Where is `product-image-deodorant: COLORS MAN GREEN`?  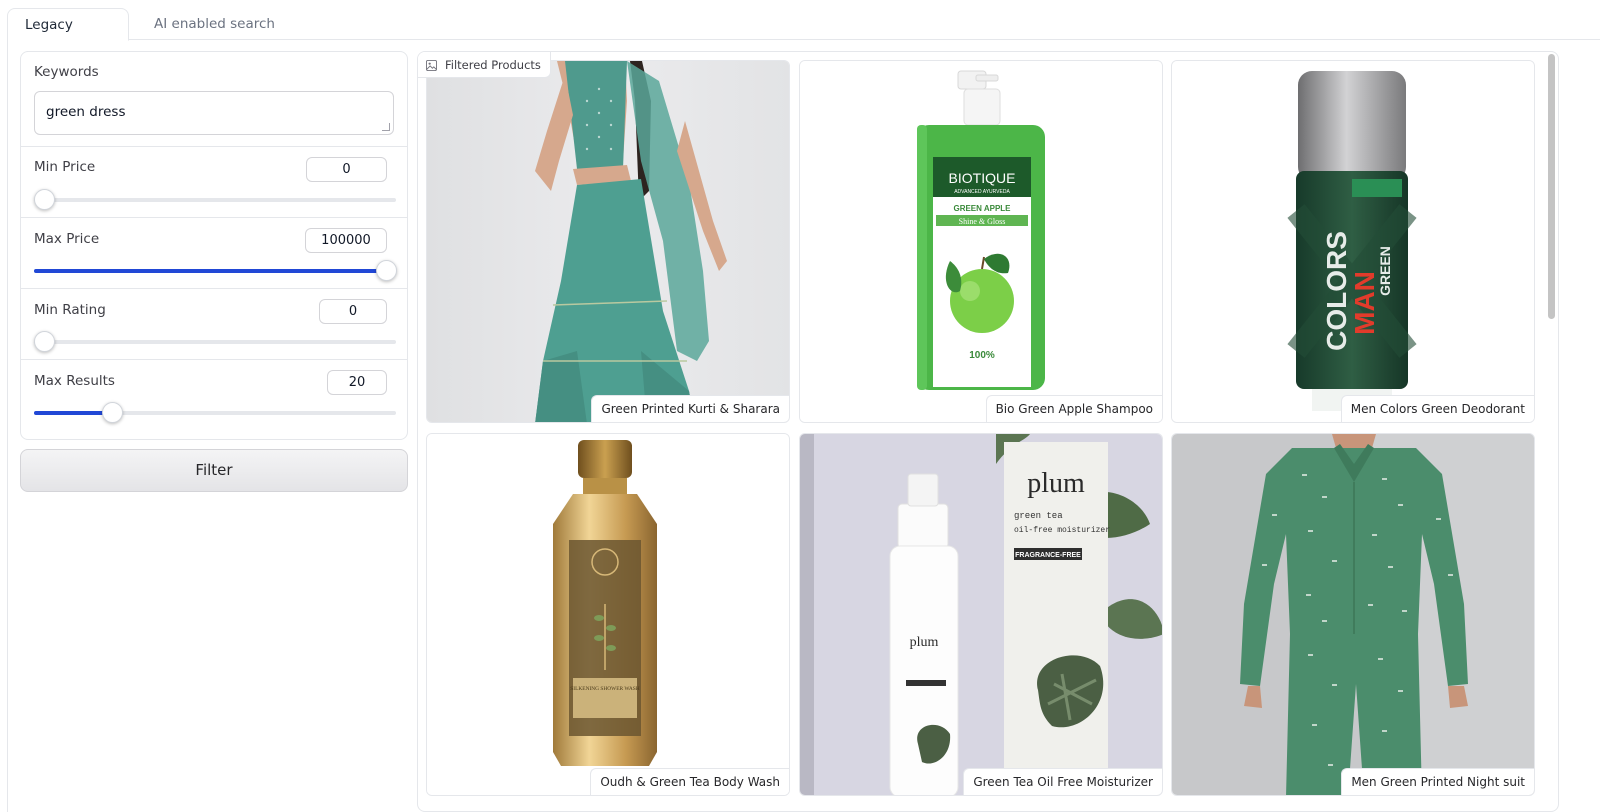 product-image-deodorant: COLORS MAN GREEN is located at coordinates (1353, 241).